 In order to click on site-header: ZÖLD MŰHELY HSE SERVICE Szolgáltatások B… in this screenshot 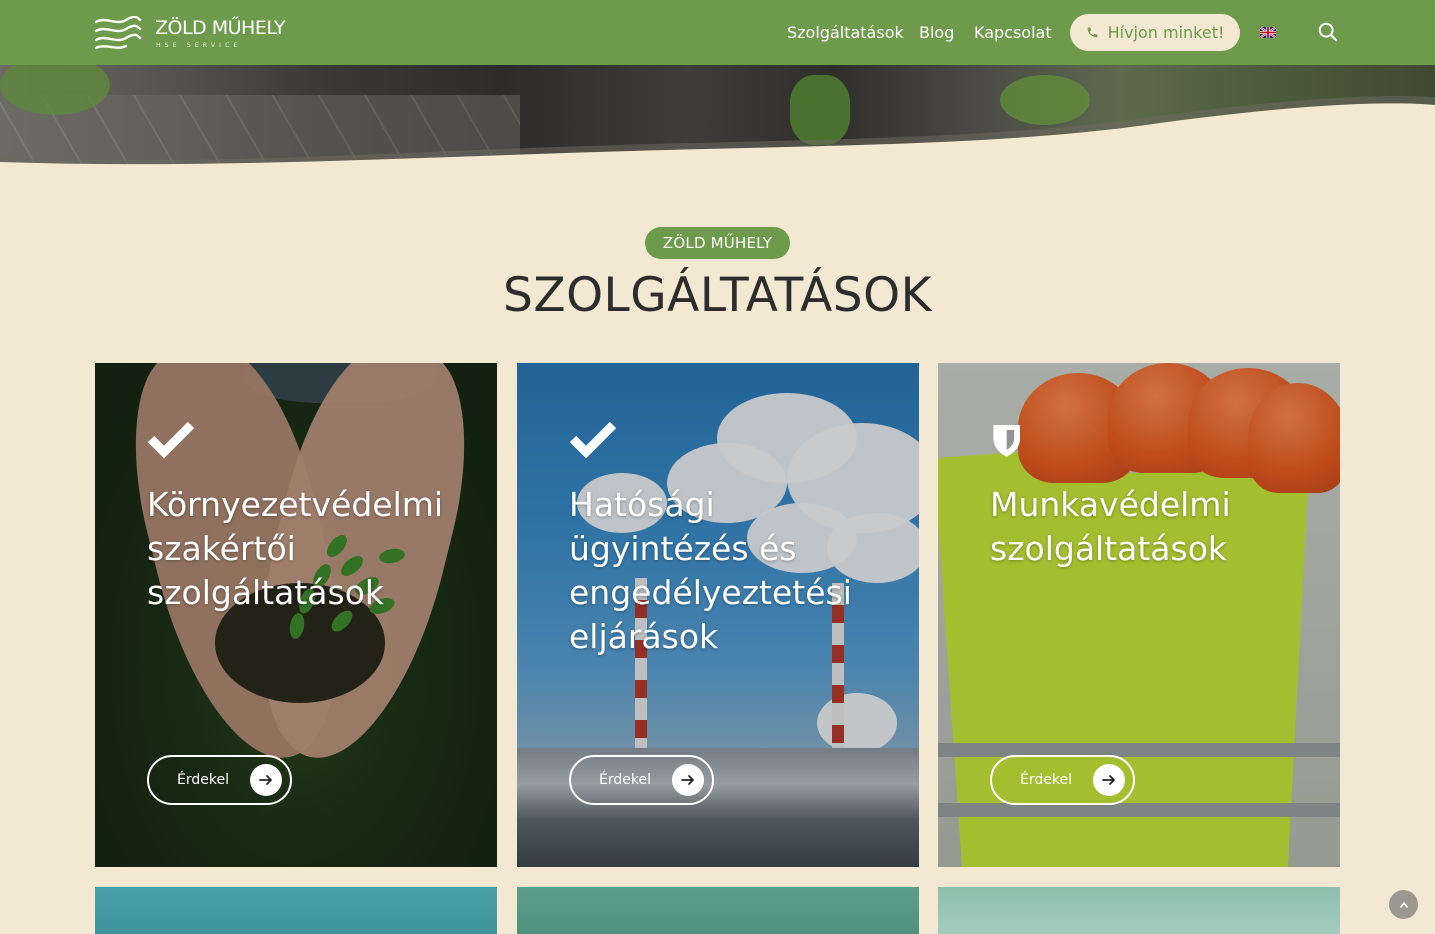, I will do `click(717, 32)`.